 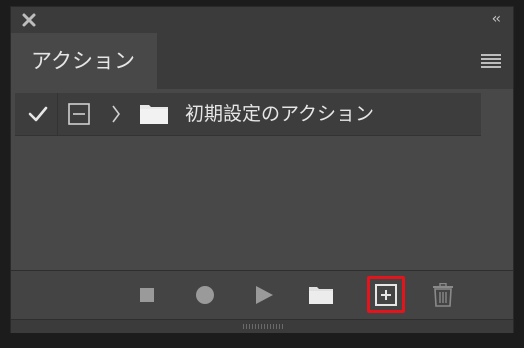 I want to click on action-set-folder, so click(x=154, y=114).